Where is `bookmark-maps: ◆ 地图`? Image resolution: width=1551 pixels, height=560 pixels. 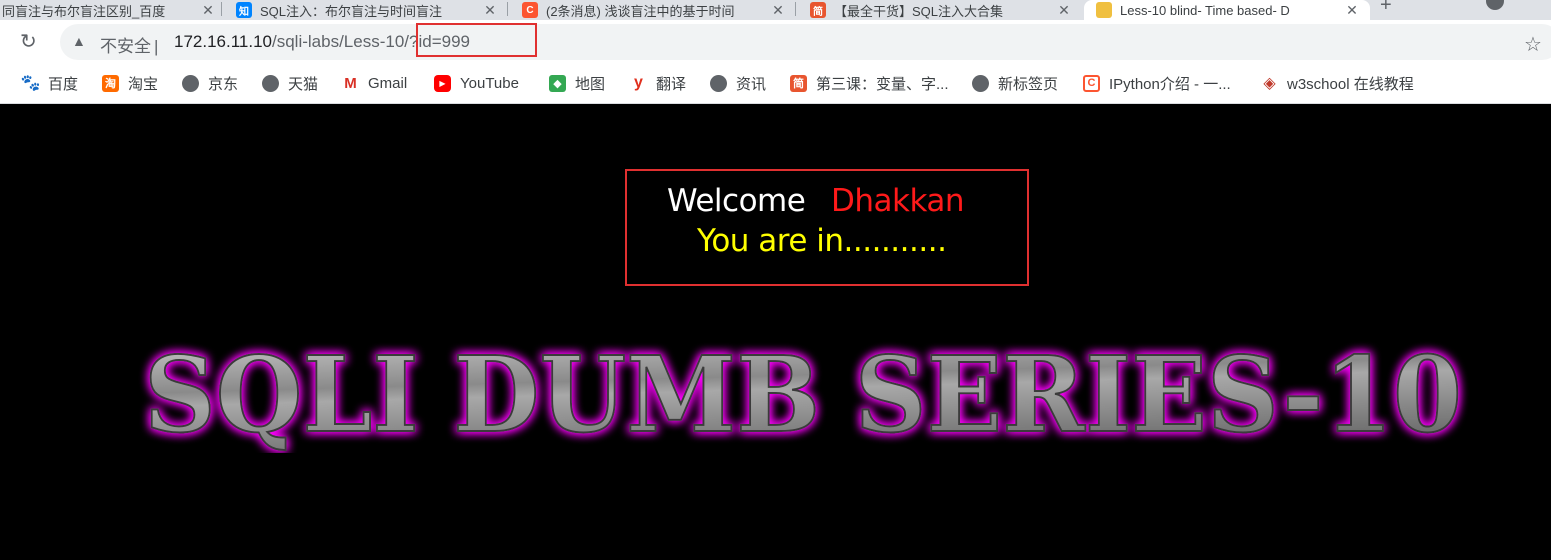
bookmark-maps: ◆ 地图 is located at coordinates (577, 83).